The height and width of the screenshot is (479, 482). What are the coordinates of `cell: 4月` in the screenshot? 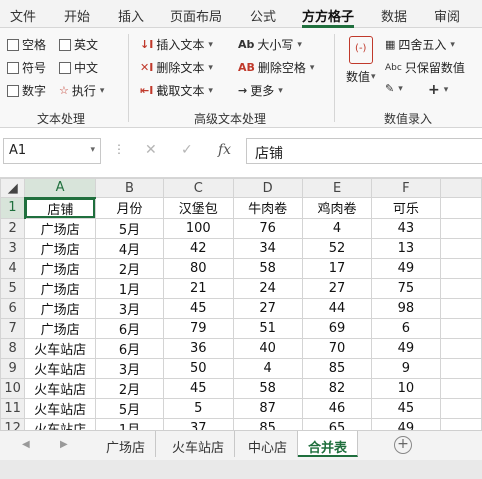 It's located at (129, 248).